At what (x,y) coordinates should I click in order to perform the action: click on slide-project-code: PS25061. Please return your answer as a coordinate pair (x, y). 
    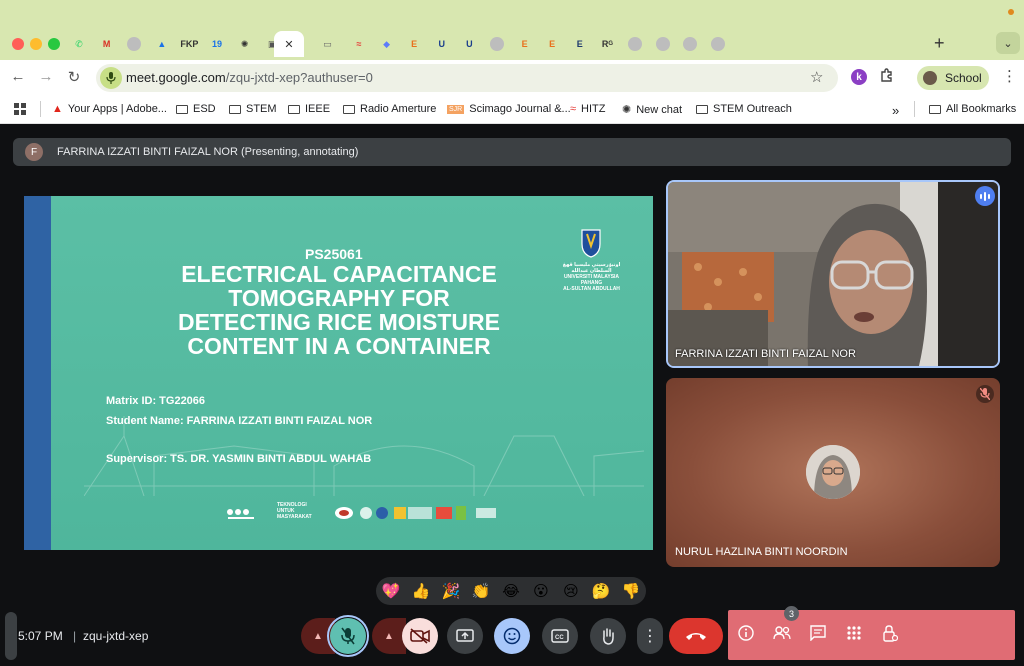
    Looking at the image, I should click on (334, 254).